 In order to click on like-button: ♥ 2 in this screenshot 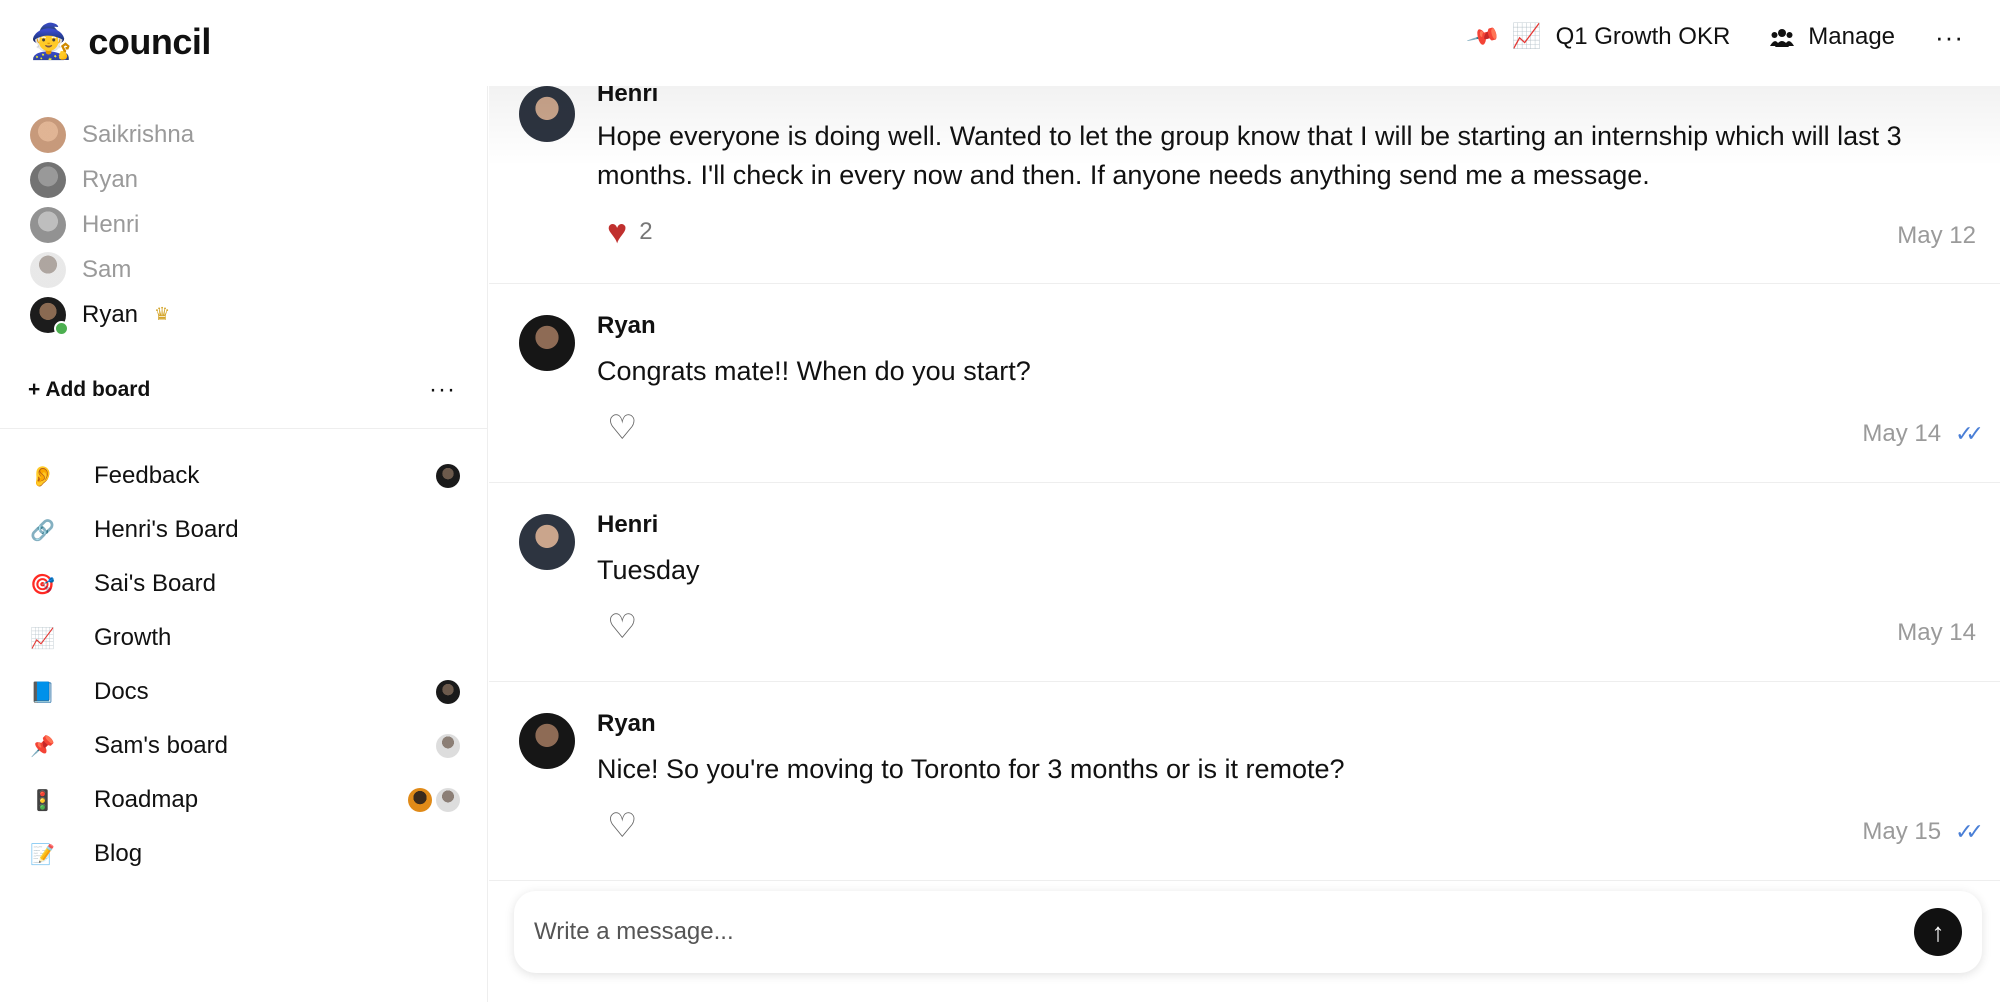, I will do `click(630, 232)`.